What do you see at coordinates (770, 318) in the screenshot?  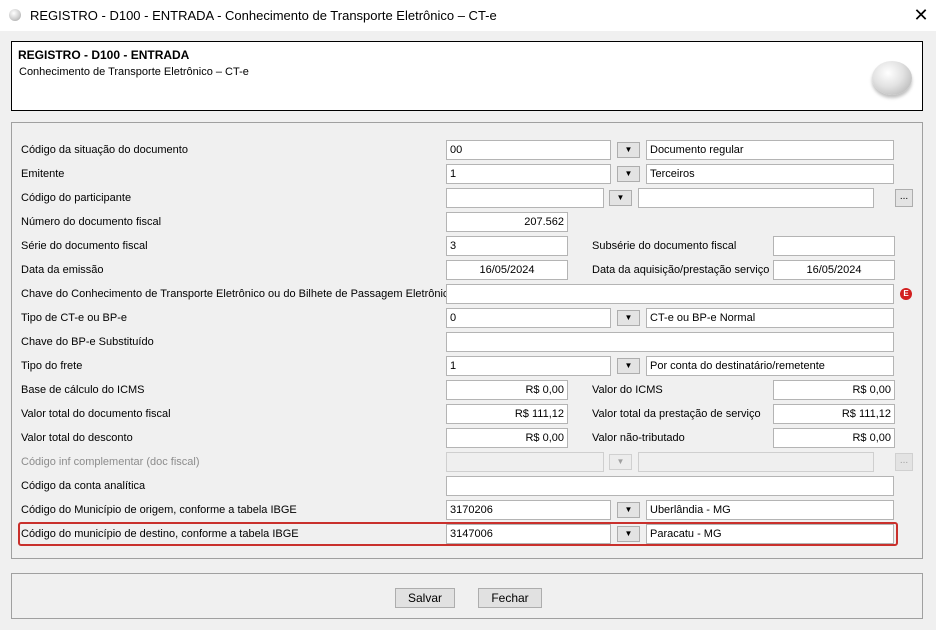 I see `tipo-cte-description: CT-e ou BP-e Normal` at bounding box center [770, 318].